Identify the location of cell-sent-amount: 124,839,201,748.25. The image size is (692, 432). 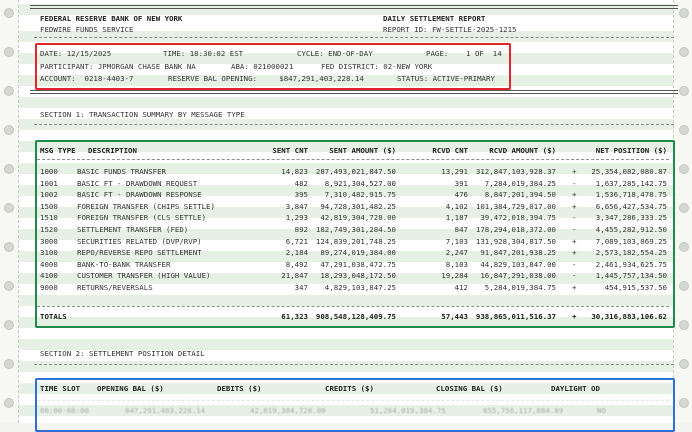
(355, 241).